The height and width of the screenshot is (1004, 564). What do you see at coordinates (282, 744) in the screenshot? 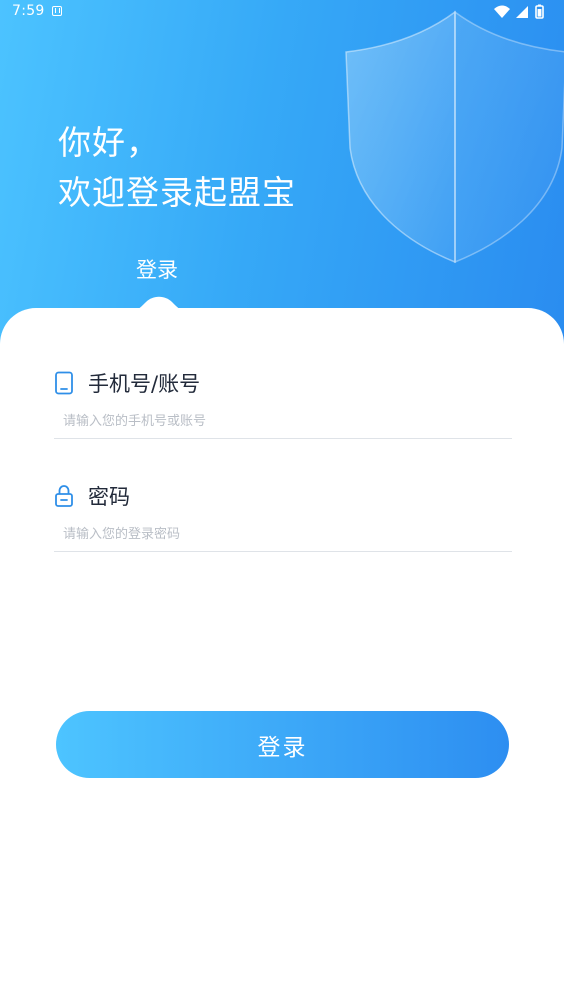
I see `login-button: 登录` at bounding box center [282, 744].